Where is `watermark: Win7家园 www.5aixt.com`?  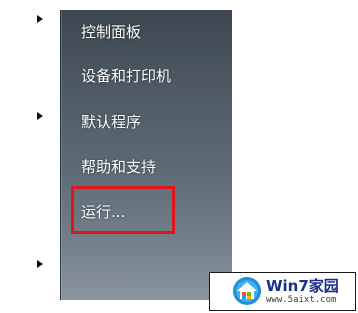
watermark: Win7家园 www.5aixt.com is located at coordinates (282, 291).